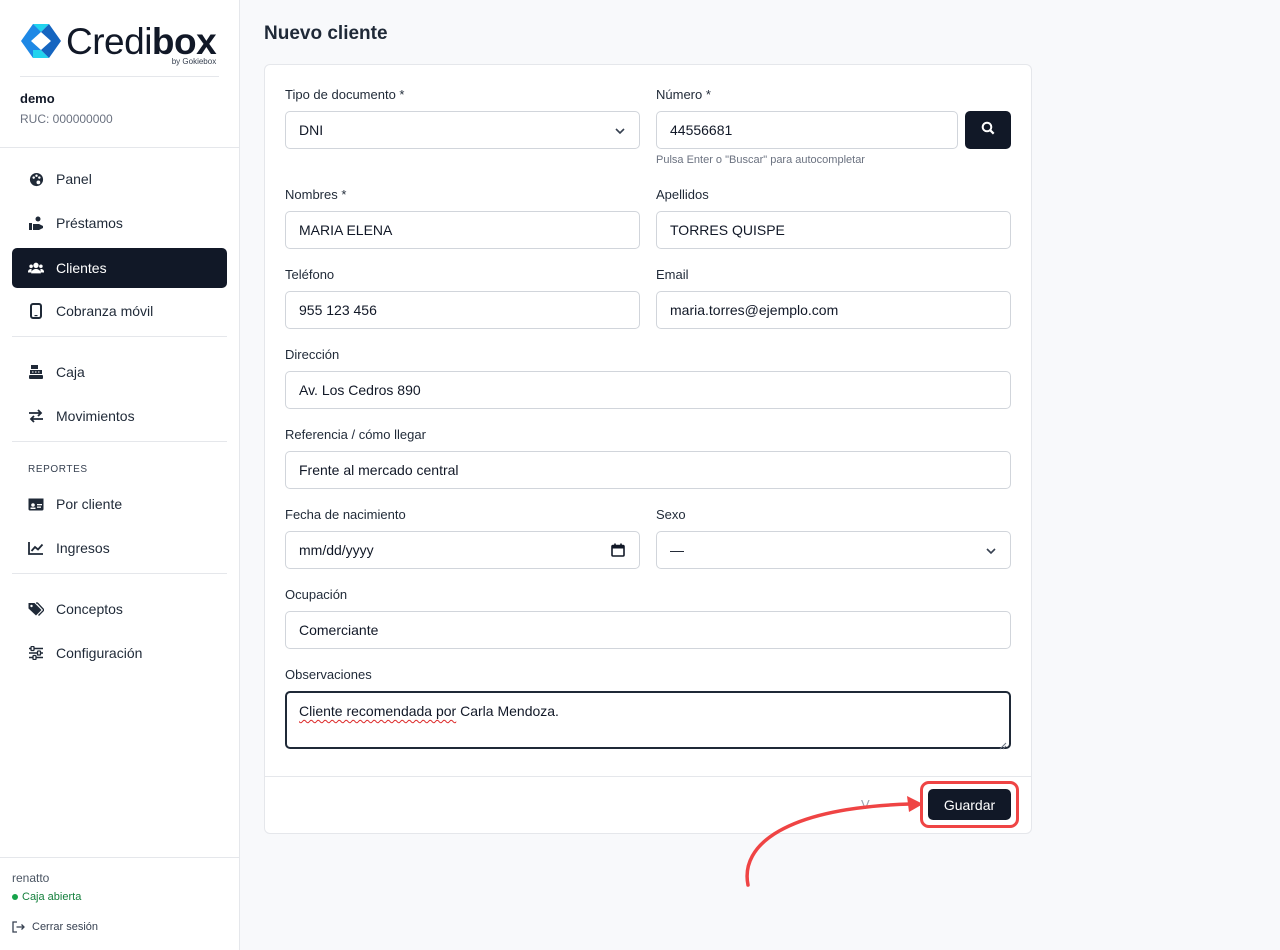 The height and width of the screenshot is (950, 1280). Describe the element at coordinates (671, 514) in the screenshot. I see `sexo-label: Sexo` at that location.